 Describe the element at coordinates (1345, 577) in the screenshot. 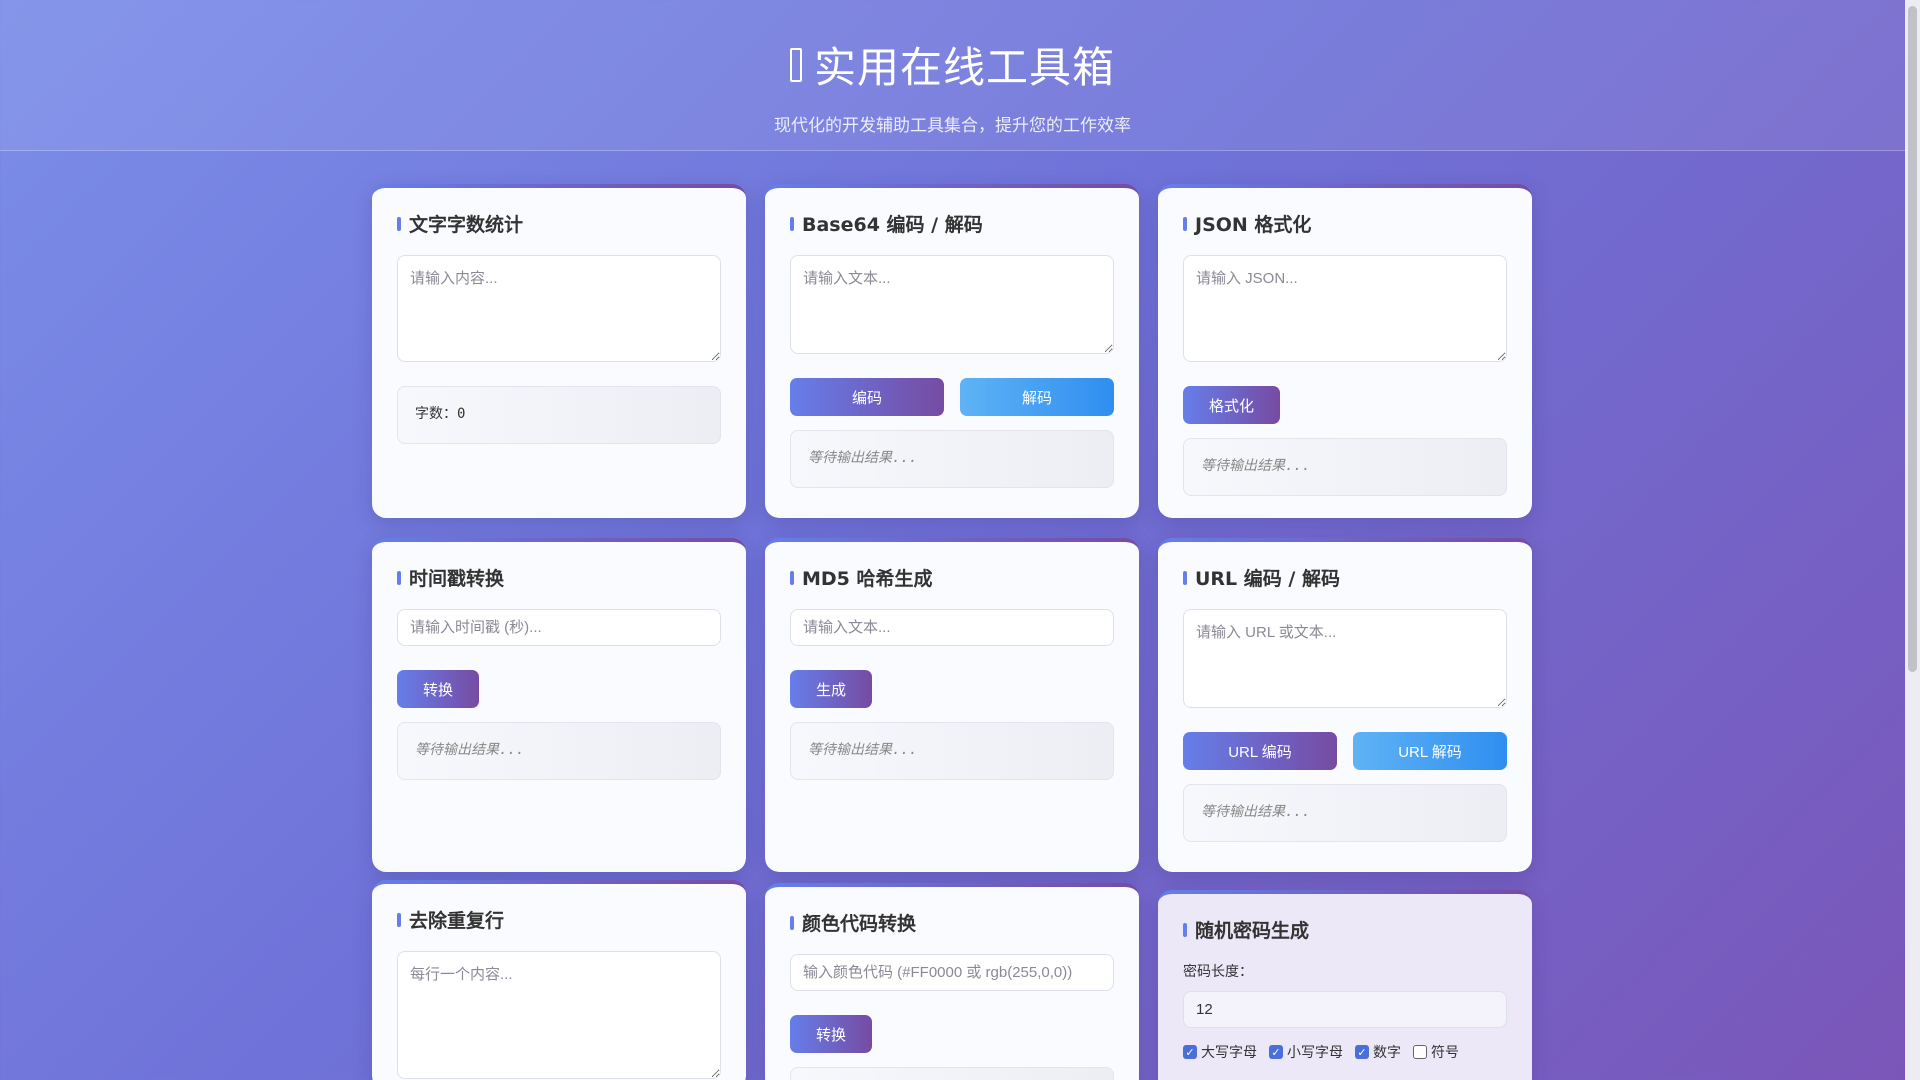

I see `card-title: URL 编码 / 解码` at that location.